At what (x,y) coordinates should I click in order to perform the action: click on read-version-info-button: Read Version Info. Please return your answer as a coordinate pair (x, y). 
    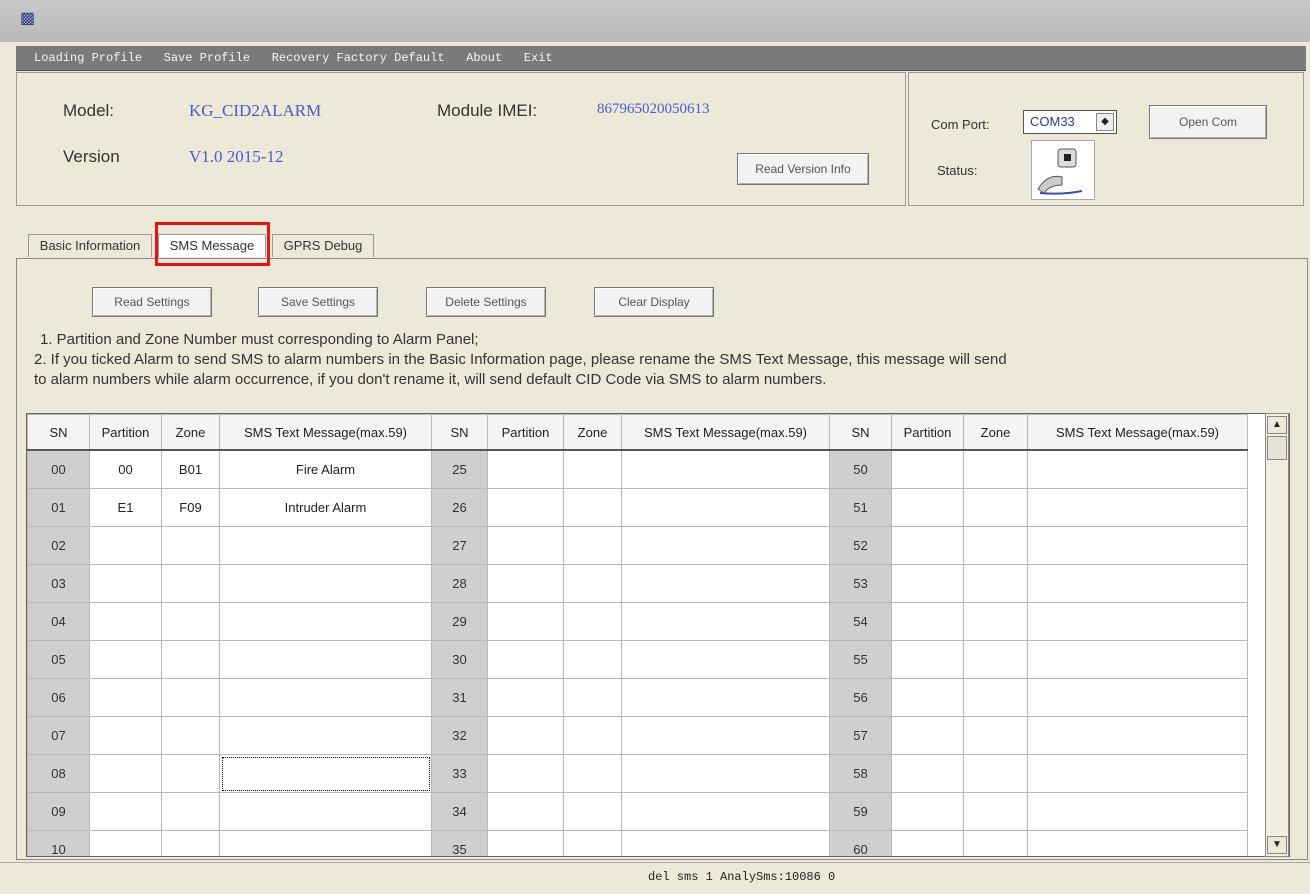
    Looking at the image, I should click on (803, 169).